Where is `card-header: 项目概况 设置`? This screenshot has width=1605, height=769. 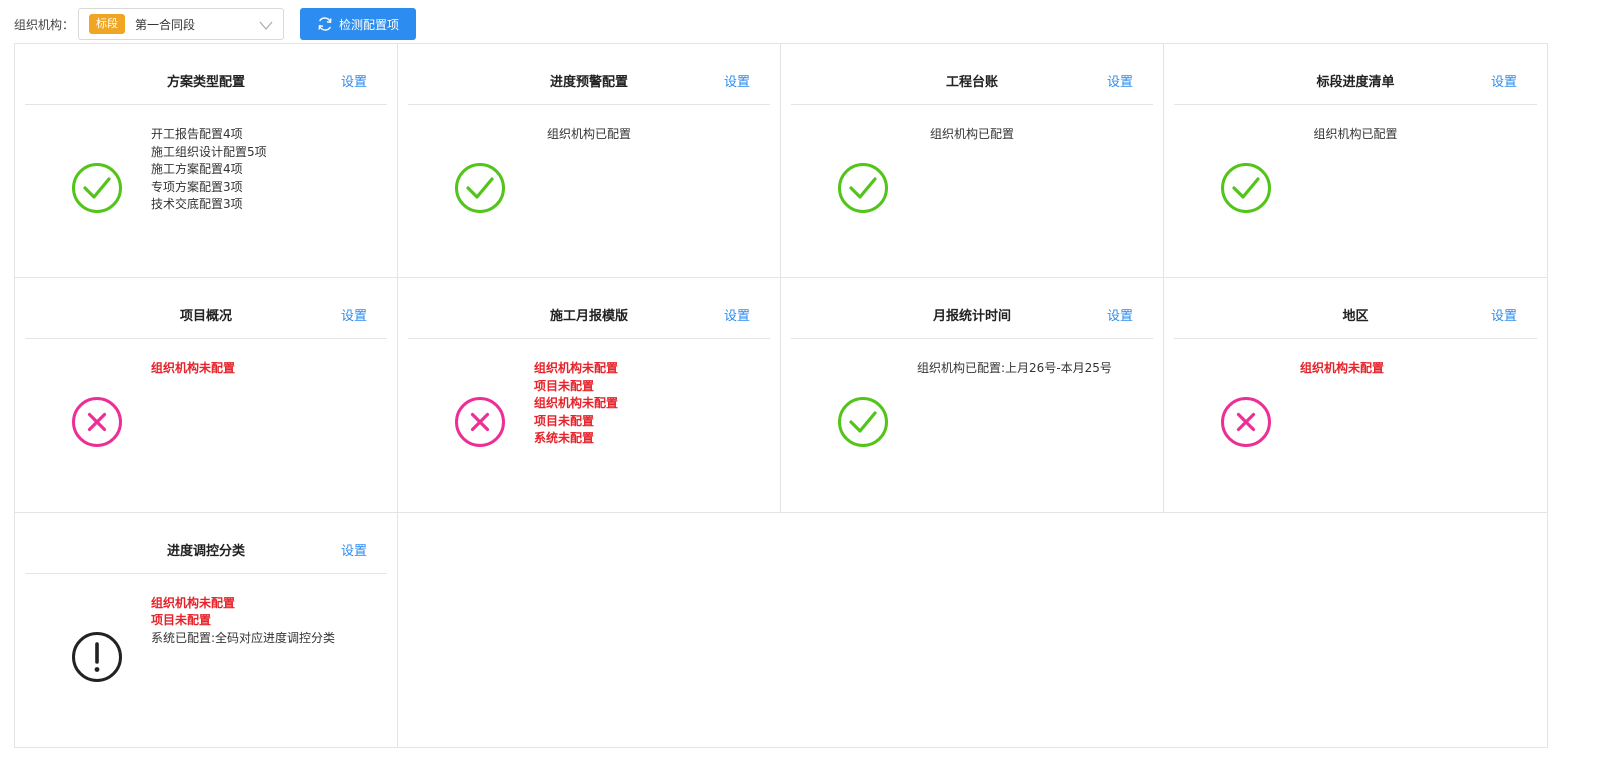 card-header: 项目概况 设置 is located at coordinates (206, 309).